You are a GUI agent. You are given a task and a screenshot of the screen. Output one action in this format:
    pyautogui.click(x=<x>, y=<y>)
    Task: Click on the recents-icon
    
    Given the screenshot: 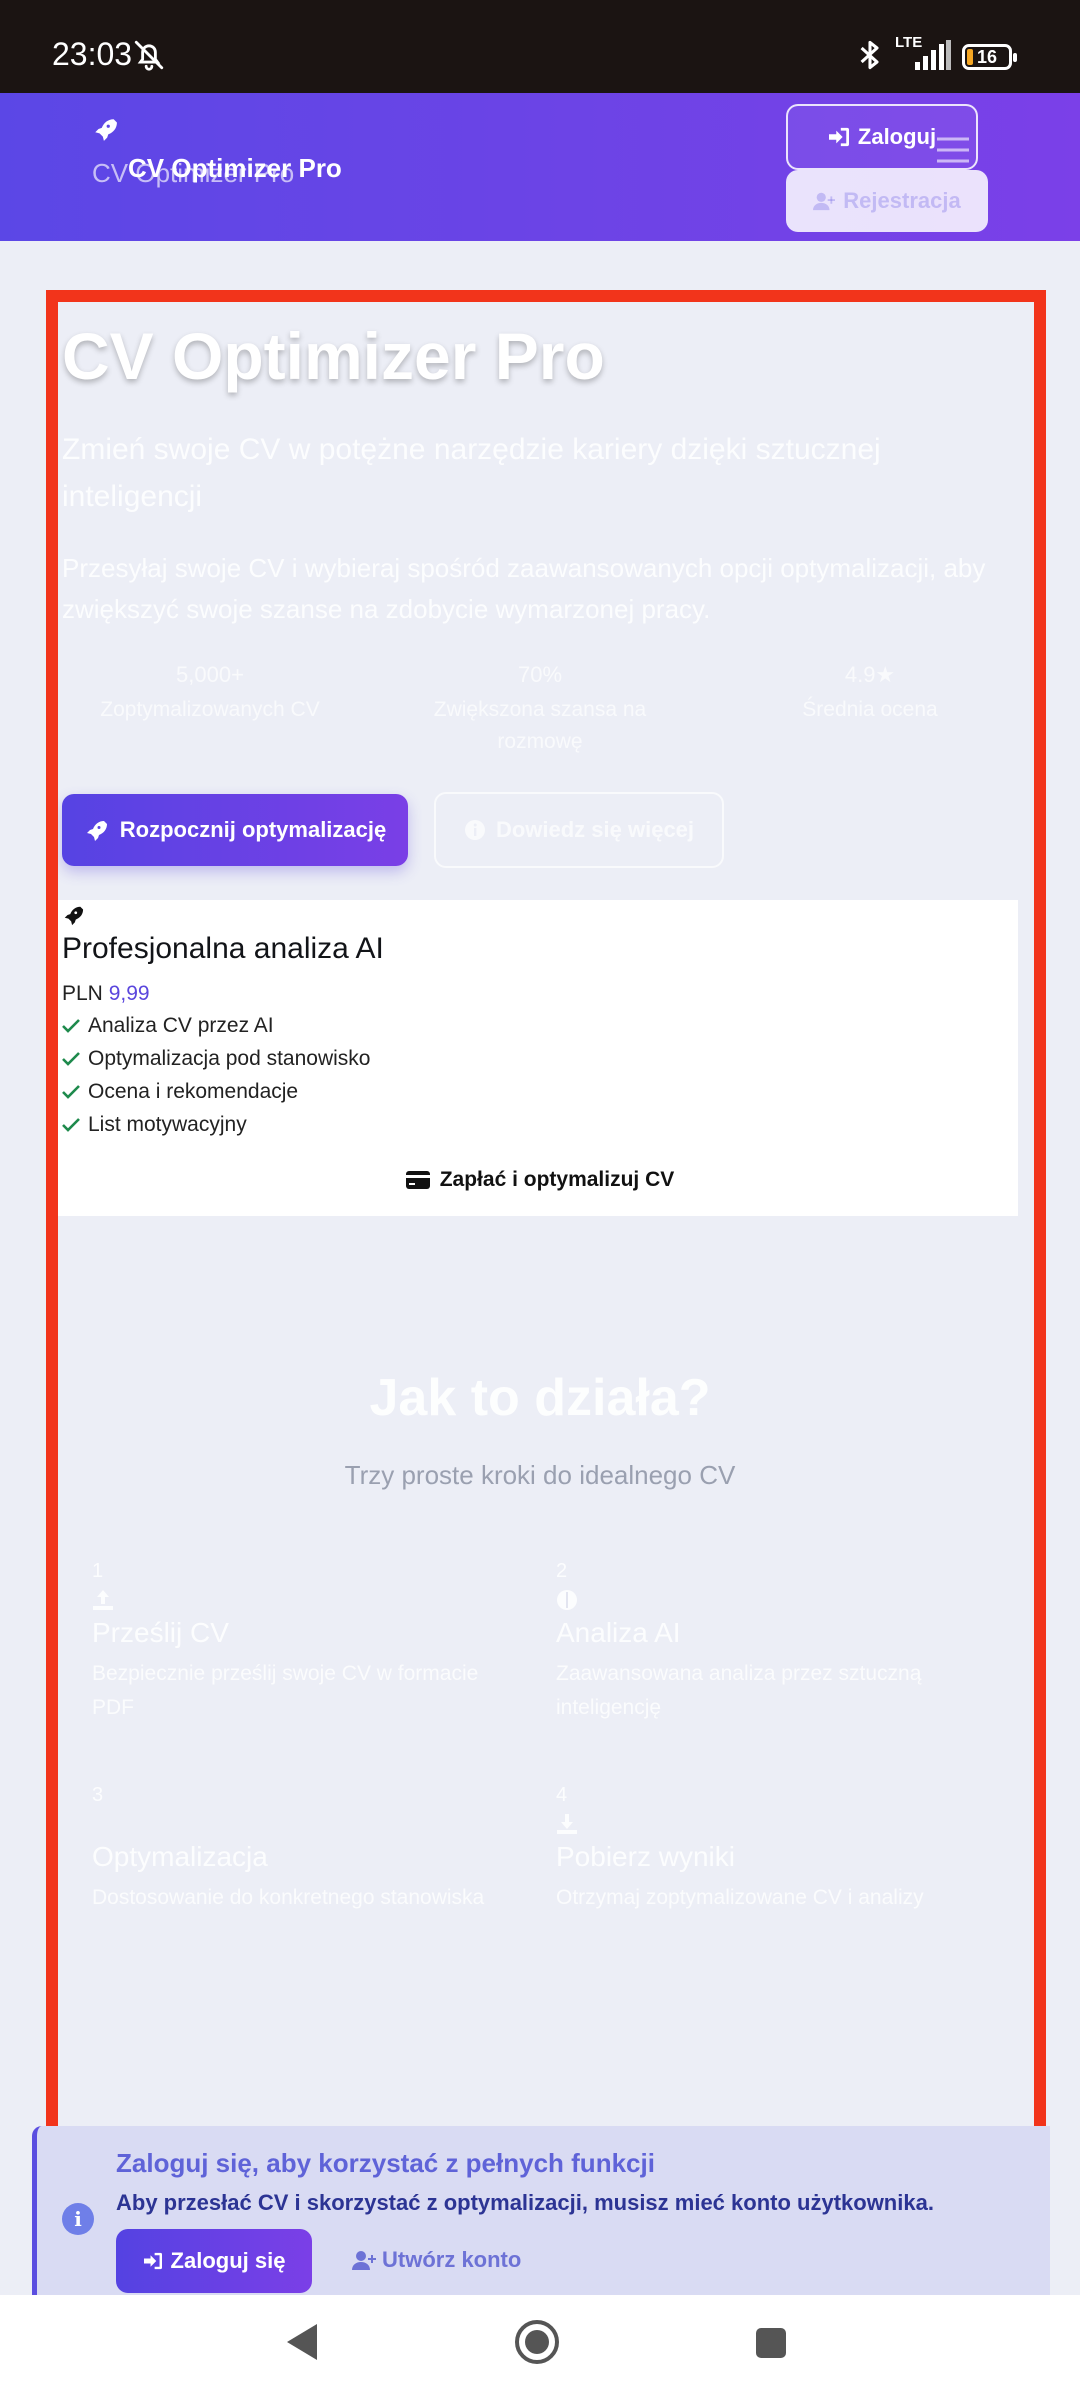 What is the action you would take?
    pyautogui.click(x=771, y=2343)
    